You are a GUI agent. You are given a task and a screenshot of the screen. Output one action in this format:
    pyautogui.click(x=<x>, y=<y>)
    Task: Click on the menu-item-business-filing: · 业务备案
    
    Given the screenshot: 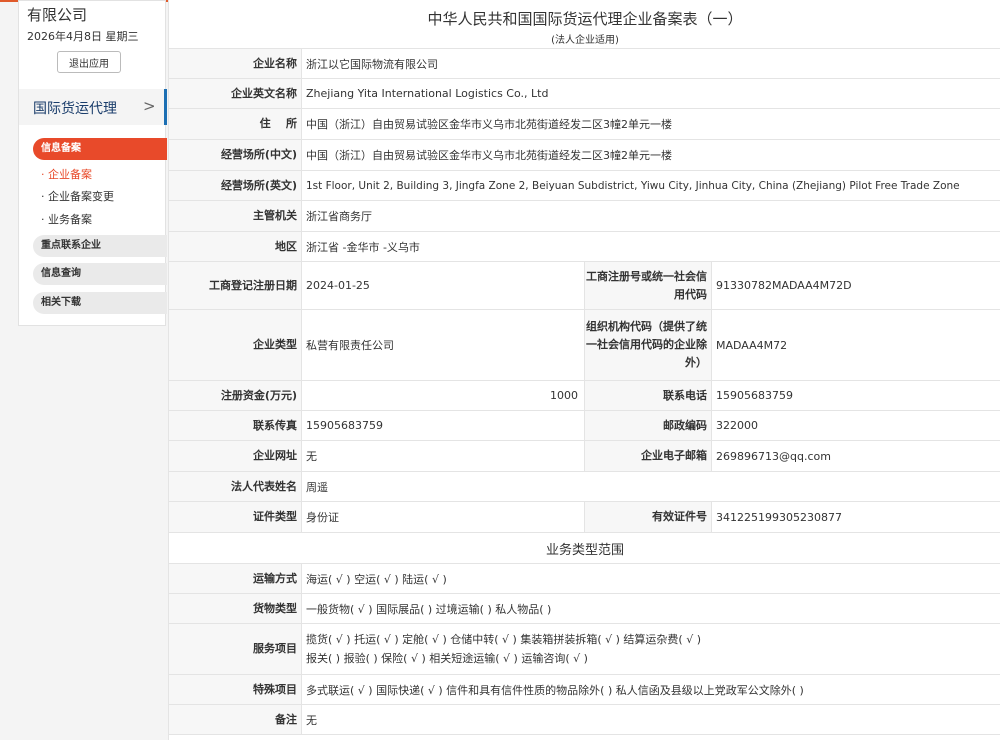 What is the action you would take?
    pyautogui.click(x=66, y=219)
    